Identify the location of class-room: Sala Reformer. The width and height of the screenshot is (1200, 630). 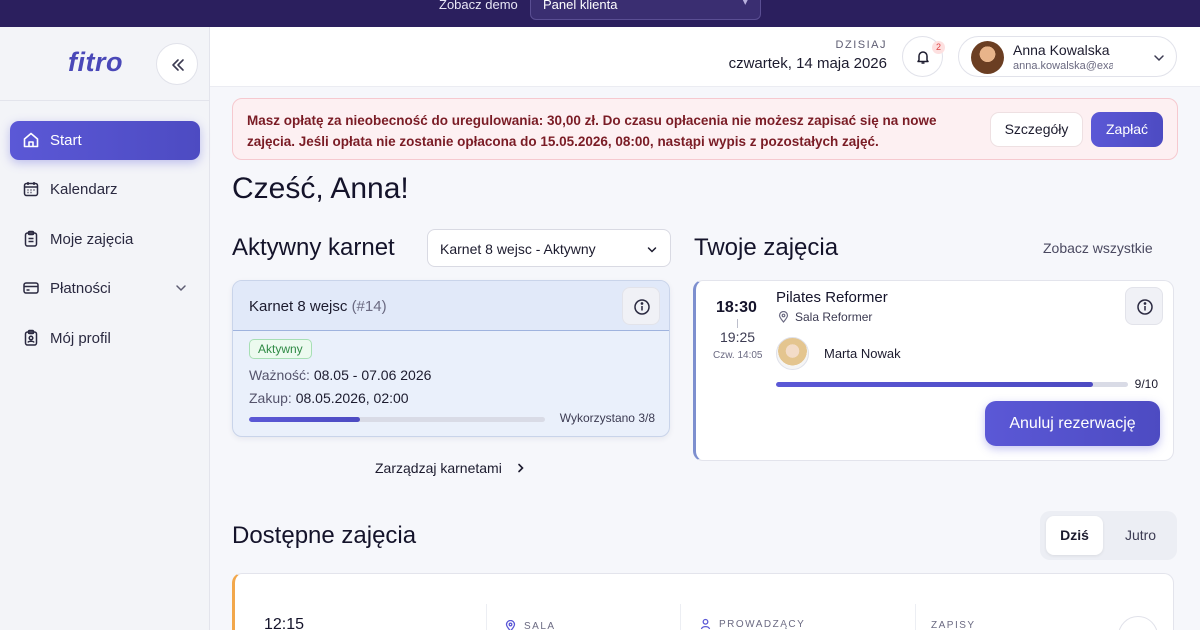
(825, 317).